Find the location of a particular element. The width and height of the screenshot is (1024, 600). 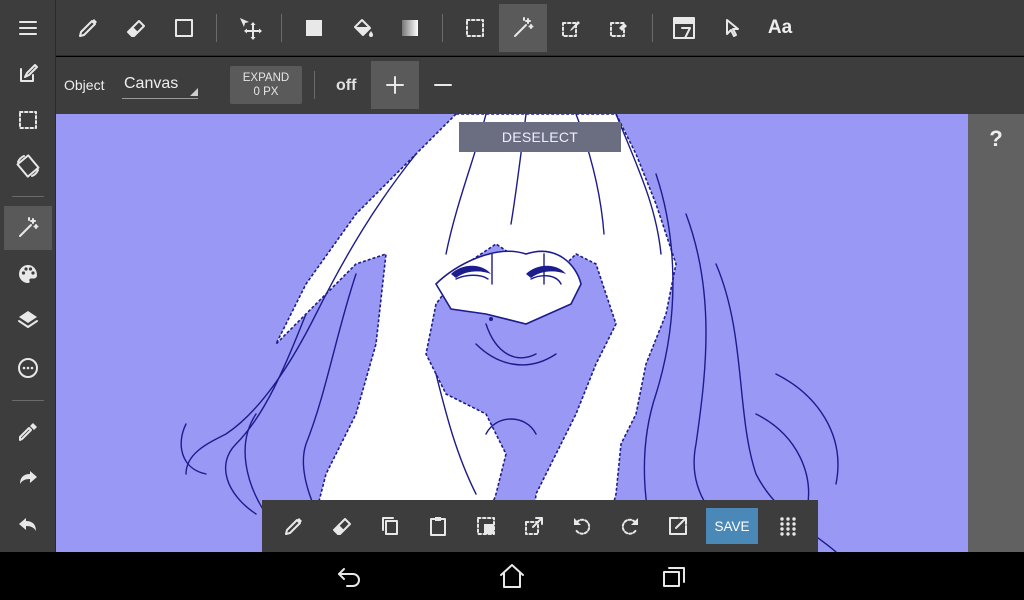

antialias-status: off is located at coordinates (346, 86).